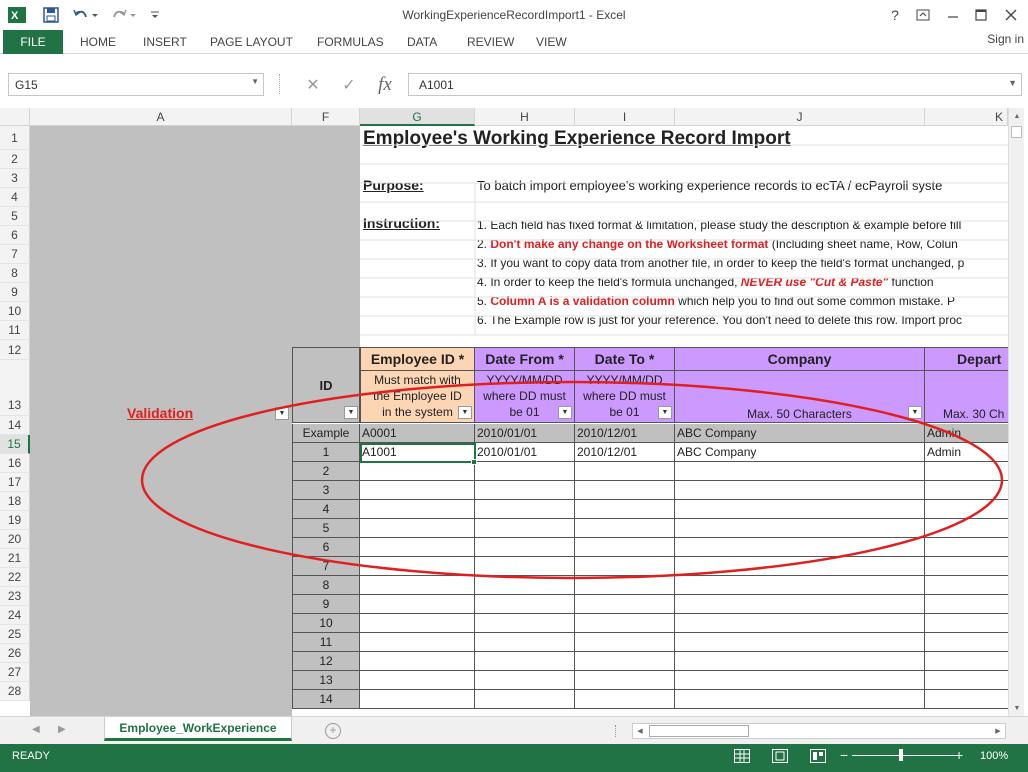  I want to click on row-header: 22, so click(15, 577).